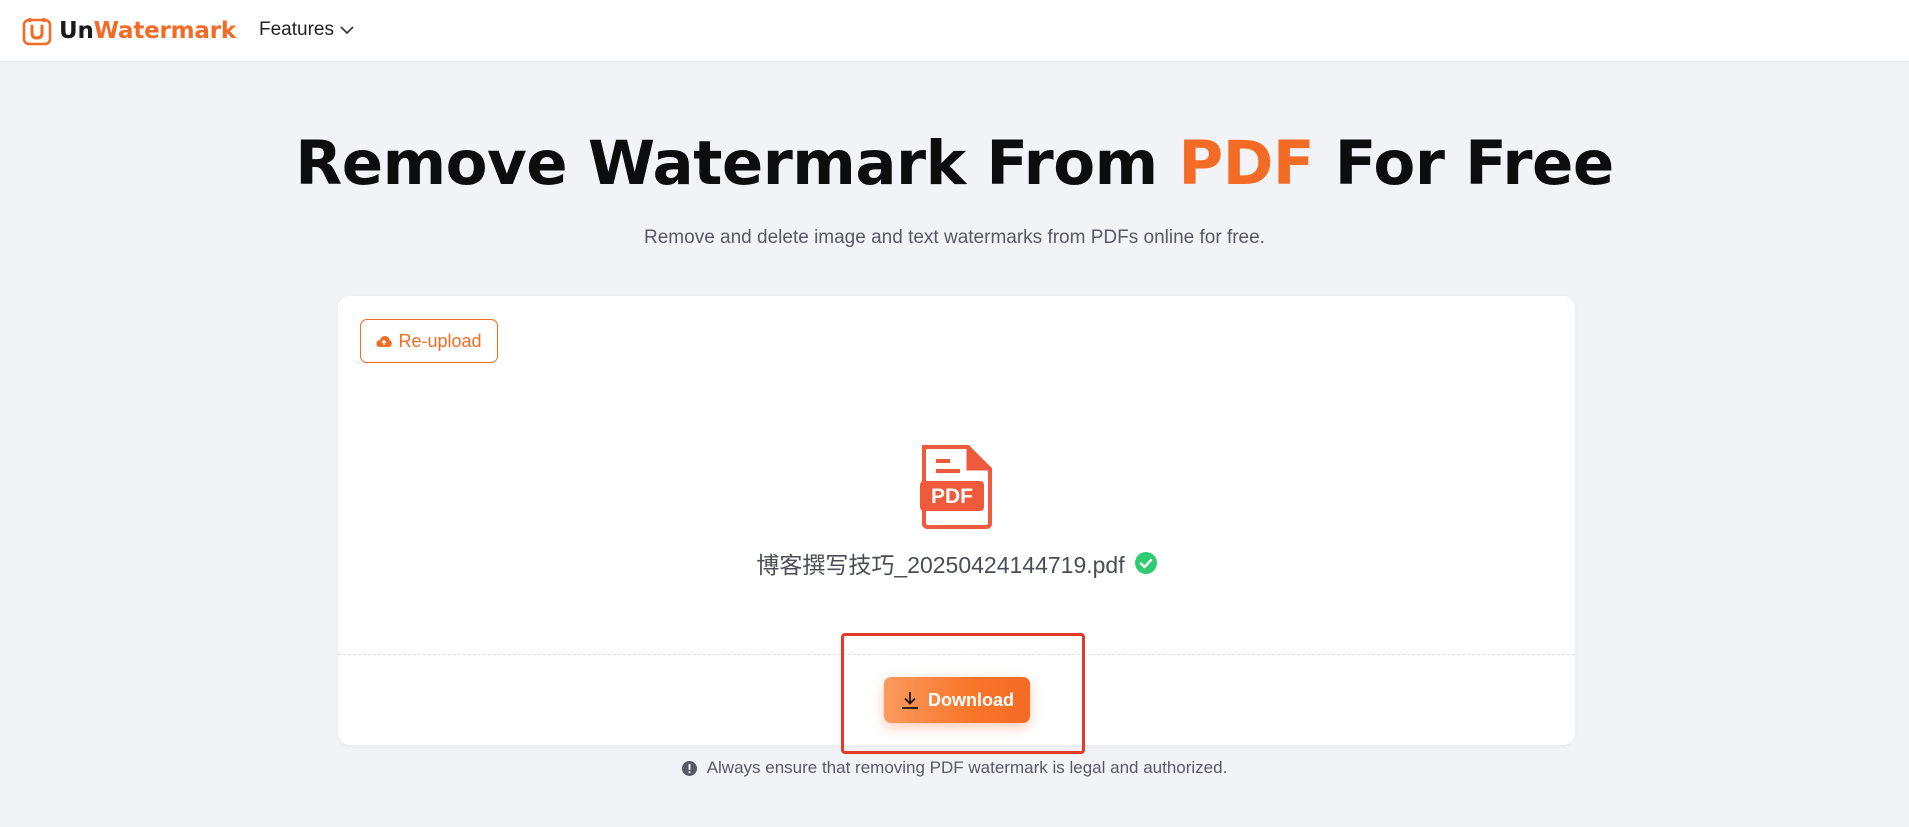 Image resolution: width=1909 pixels, height=827 pixels. Describe the element at coordinates (37, 32) in the screenshot. I see `logo-icon` at that location.